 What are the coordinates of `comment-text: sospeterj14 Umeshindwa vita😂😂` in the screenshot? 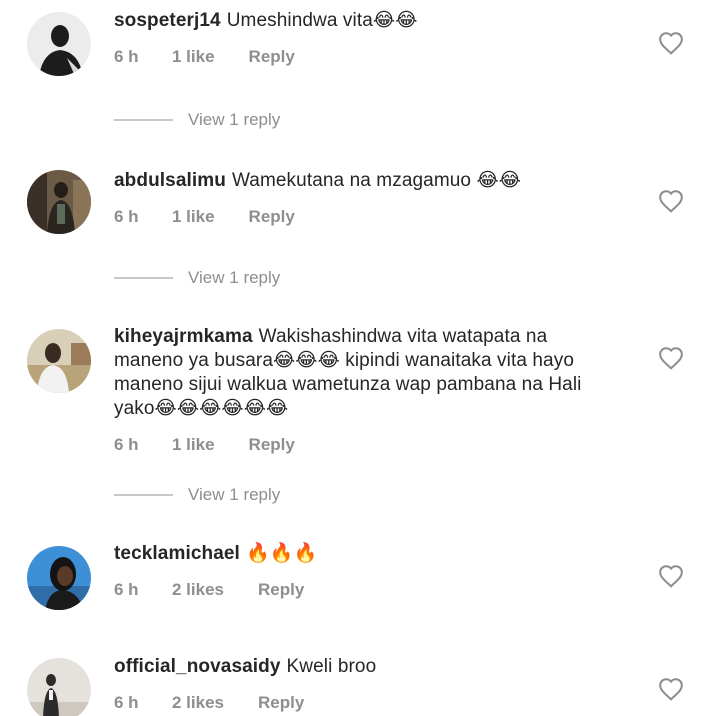 It's located at (364, 21).